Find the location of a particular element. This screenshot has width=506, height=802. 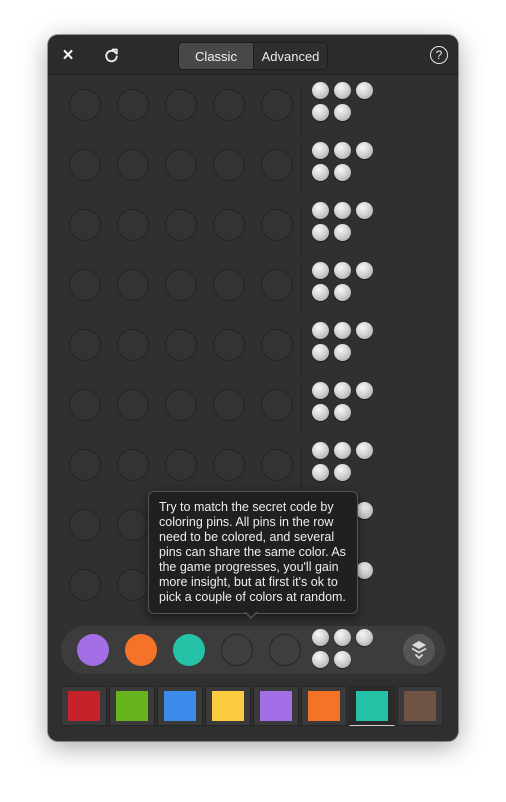

close-icon: × is located at coordinates (68, 55).